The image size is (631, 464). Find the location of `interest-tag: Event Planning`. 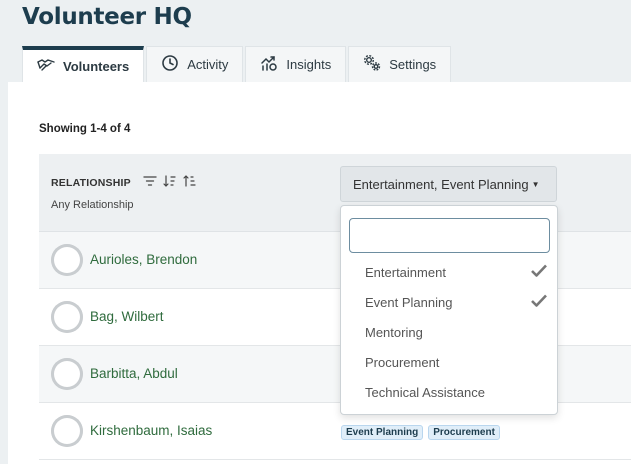

interest-tag: Event Planning is located at coordinates (382, 432).